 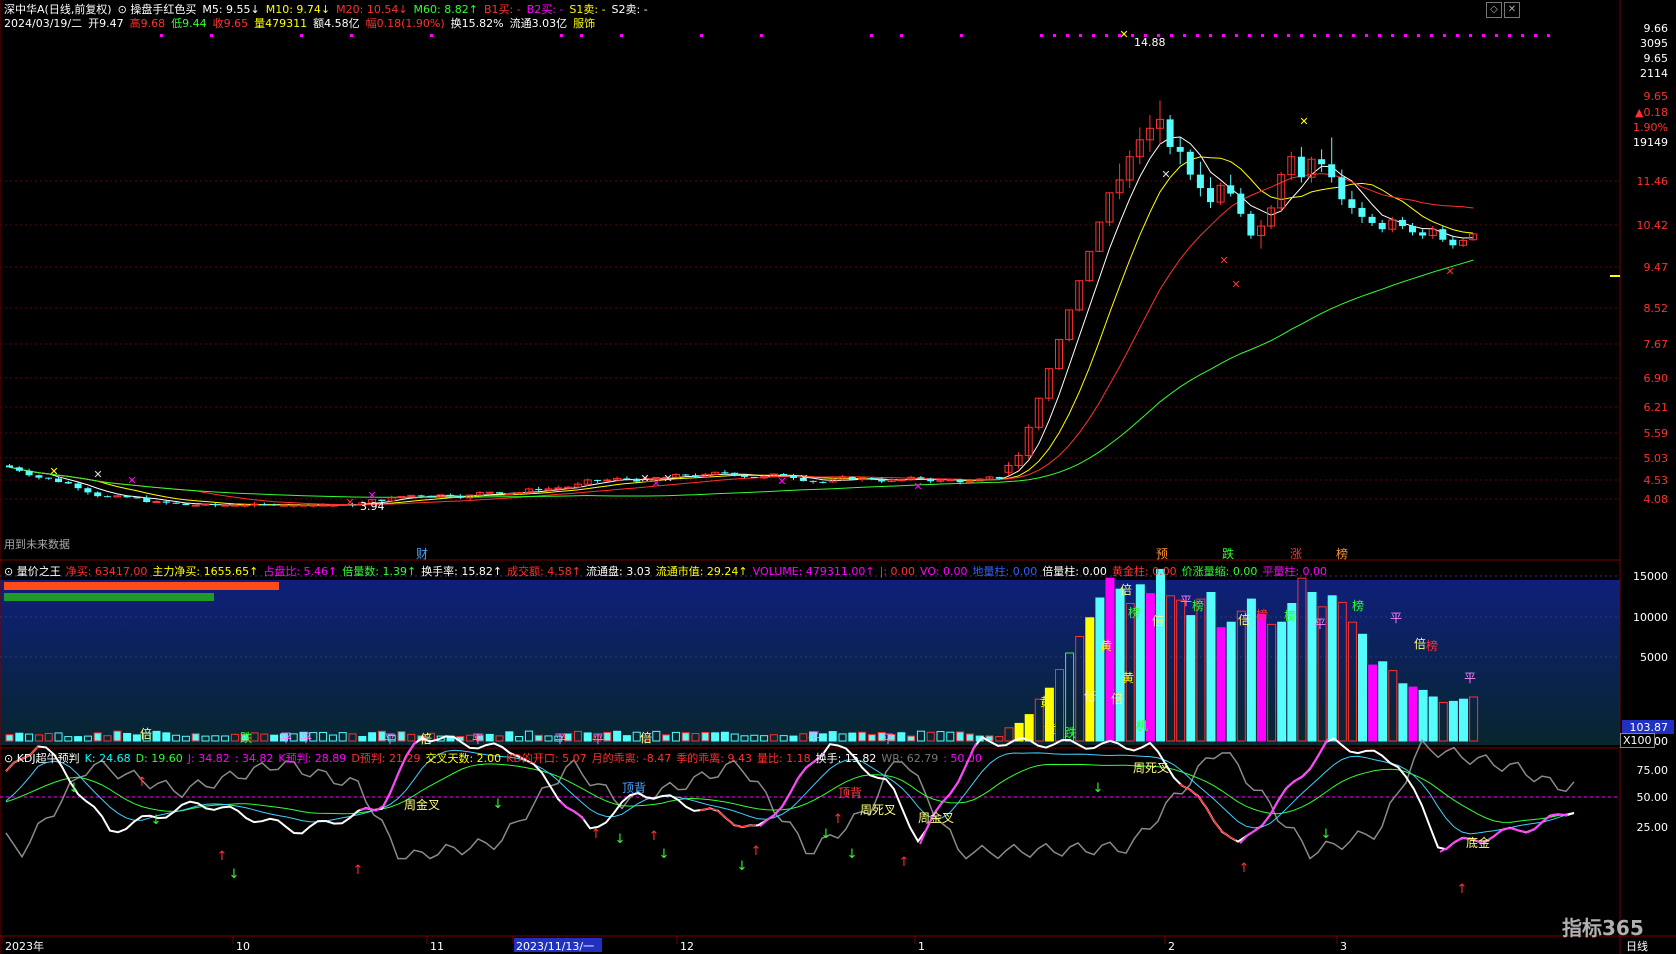 What do you see at coordinates (1650, 142) in the screenshot?
I see `price-axis-label: 19149` at bounding box center [1650, 142].